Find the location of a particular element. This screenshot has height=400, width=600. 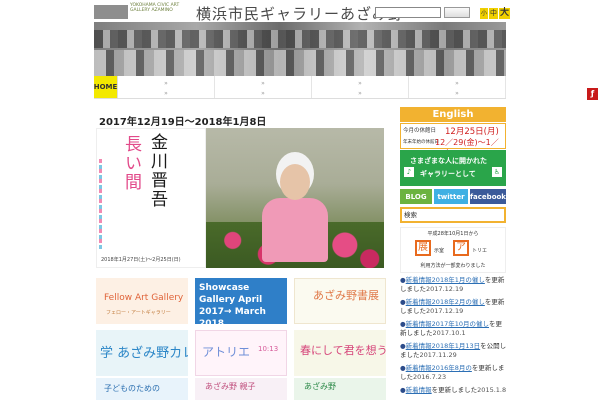

exhibition-photo is located at coordinates (295, 198).